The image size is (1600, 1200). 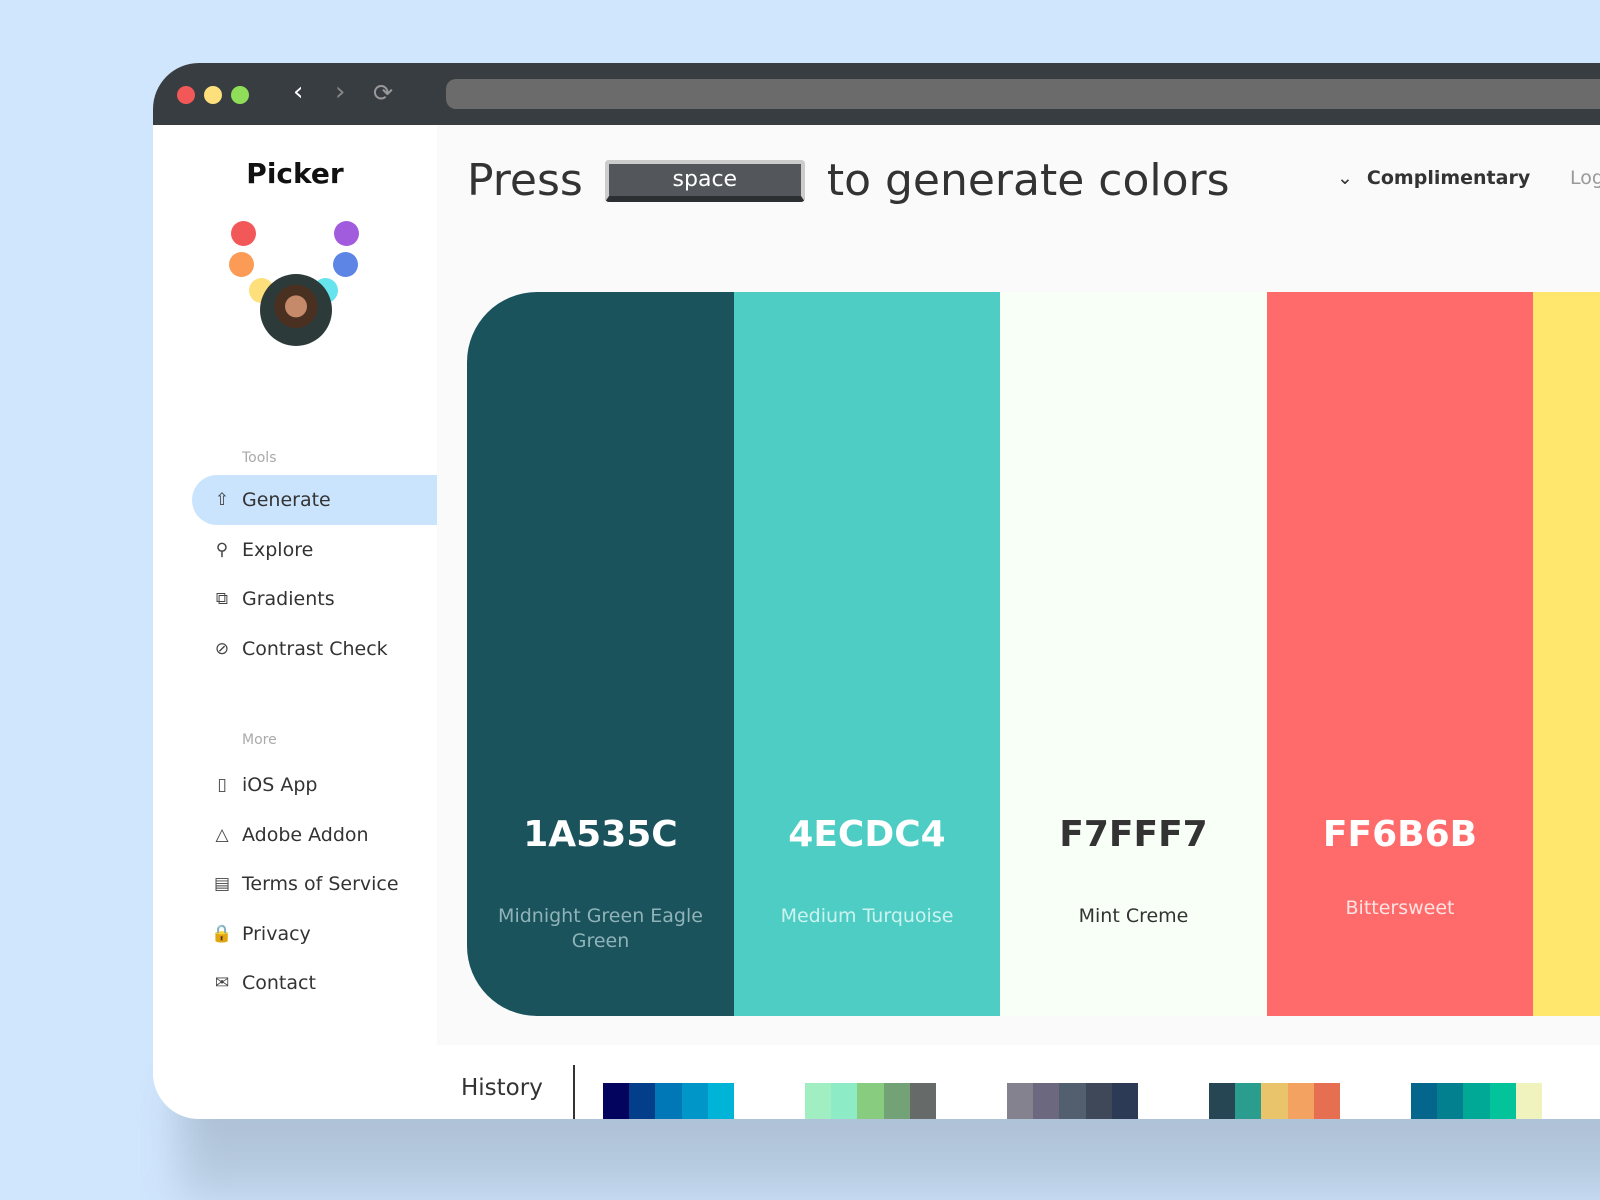 I want to click on color-swatch: FF6B6B Bittersweet, so click(x=1400, y=654).